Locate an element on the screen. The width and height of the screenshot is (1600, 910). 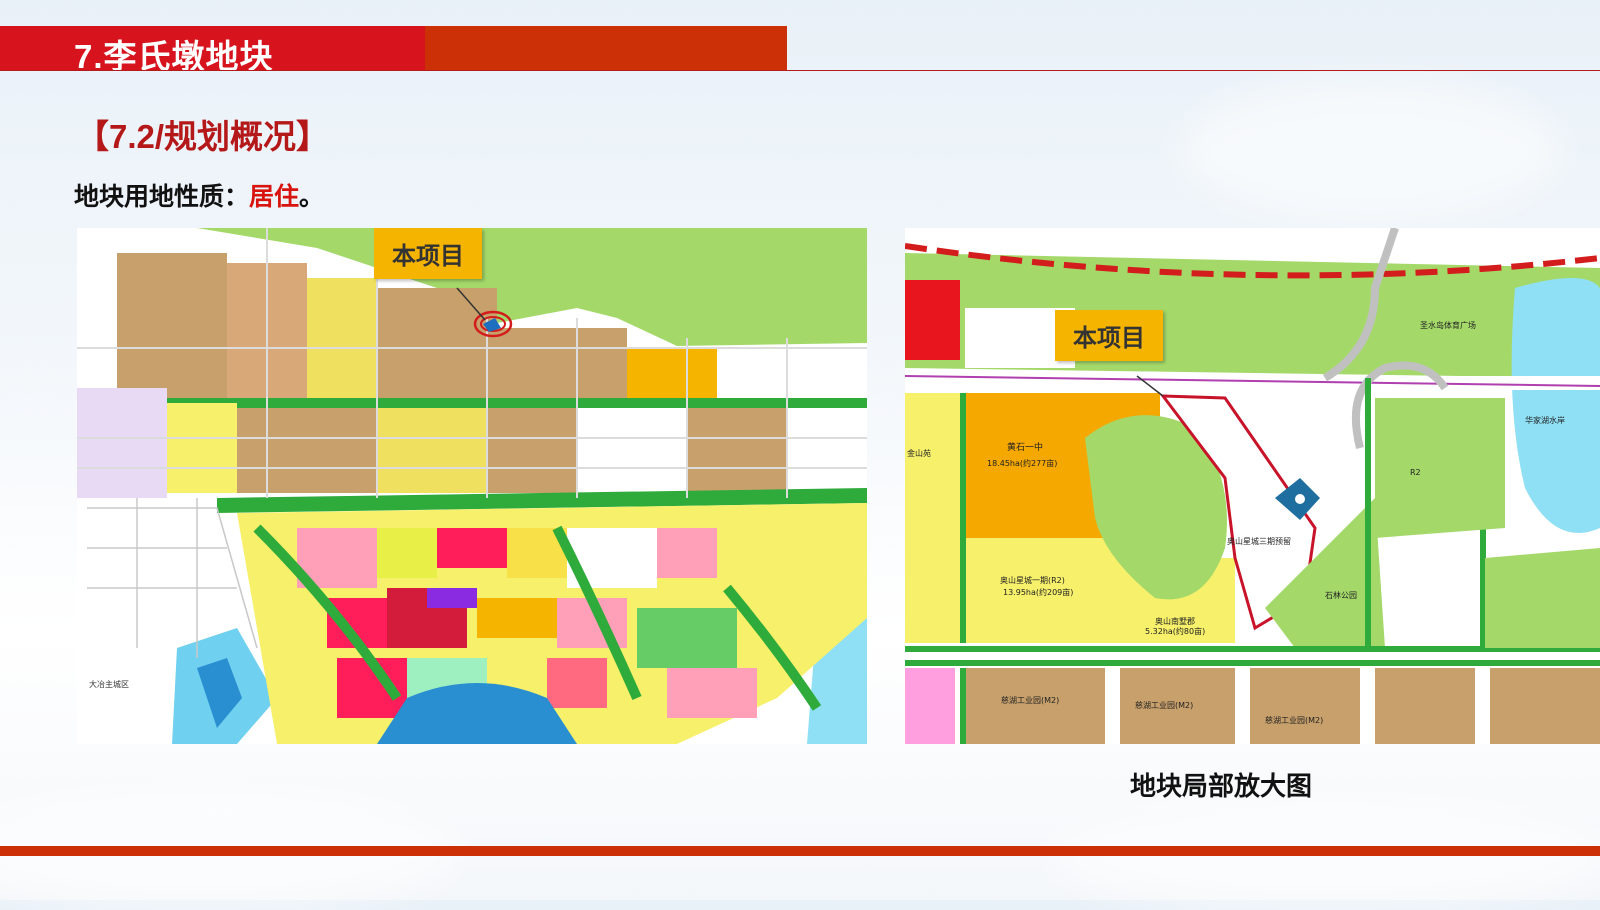
phase1-area-label: 13.95ha(约209亩) is located at coordinates (1038, 592).